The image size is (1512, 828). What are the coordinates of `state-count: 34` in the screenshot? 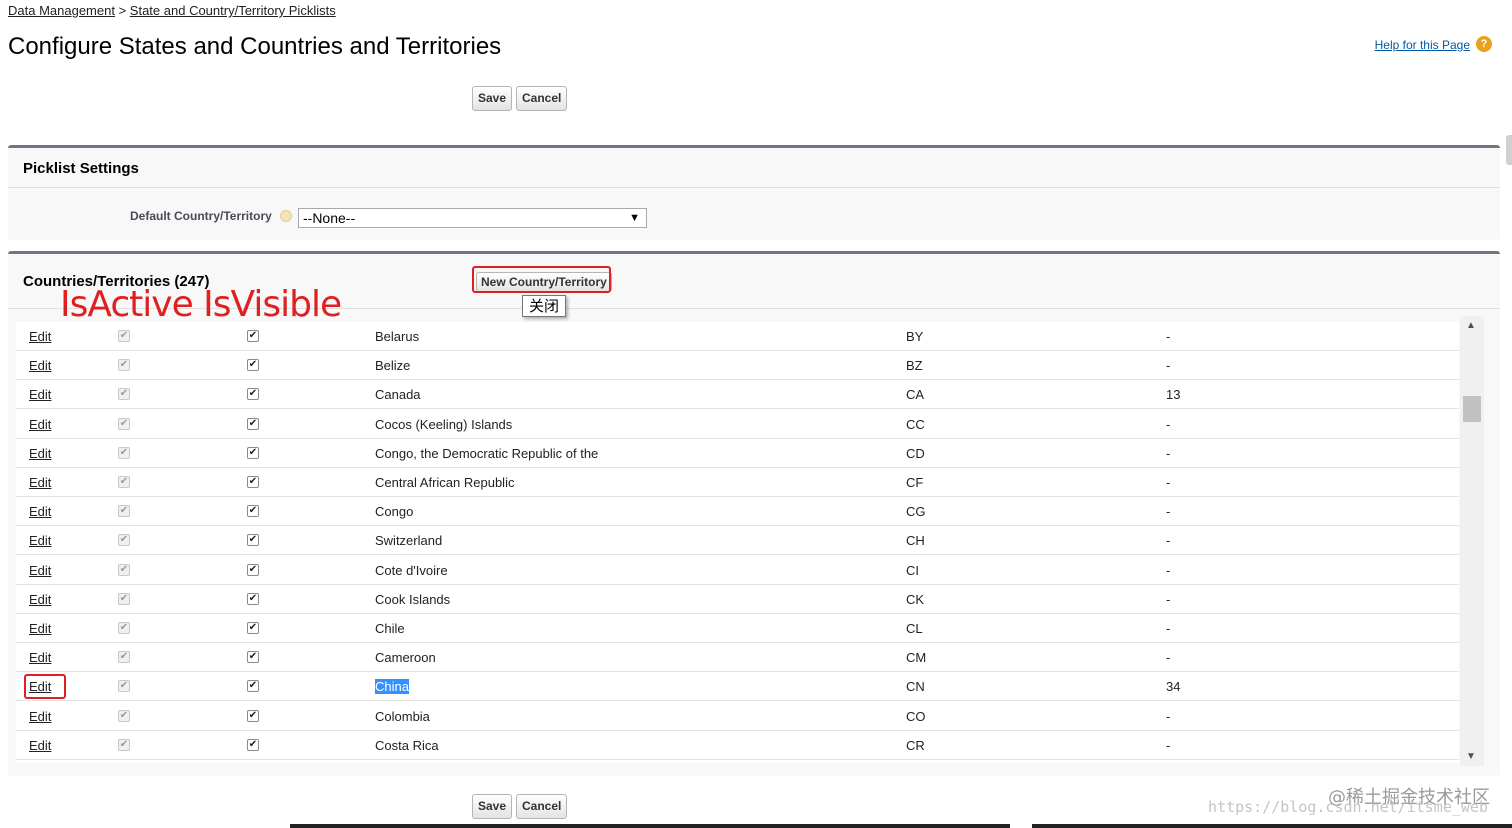 It's located at (1173, 687).